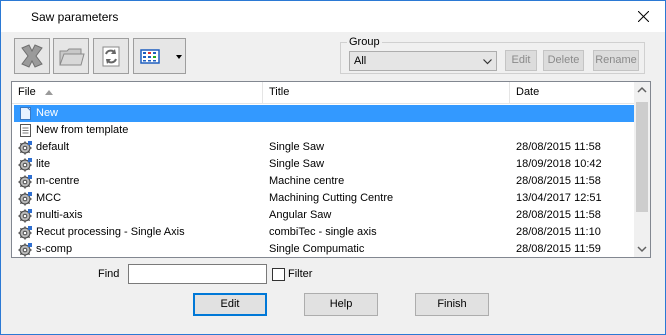 This screenshot has height=335, width=666. I want to click on cell-file: default, so click(53, 147).